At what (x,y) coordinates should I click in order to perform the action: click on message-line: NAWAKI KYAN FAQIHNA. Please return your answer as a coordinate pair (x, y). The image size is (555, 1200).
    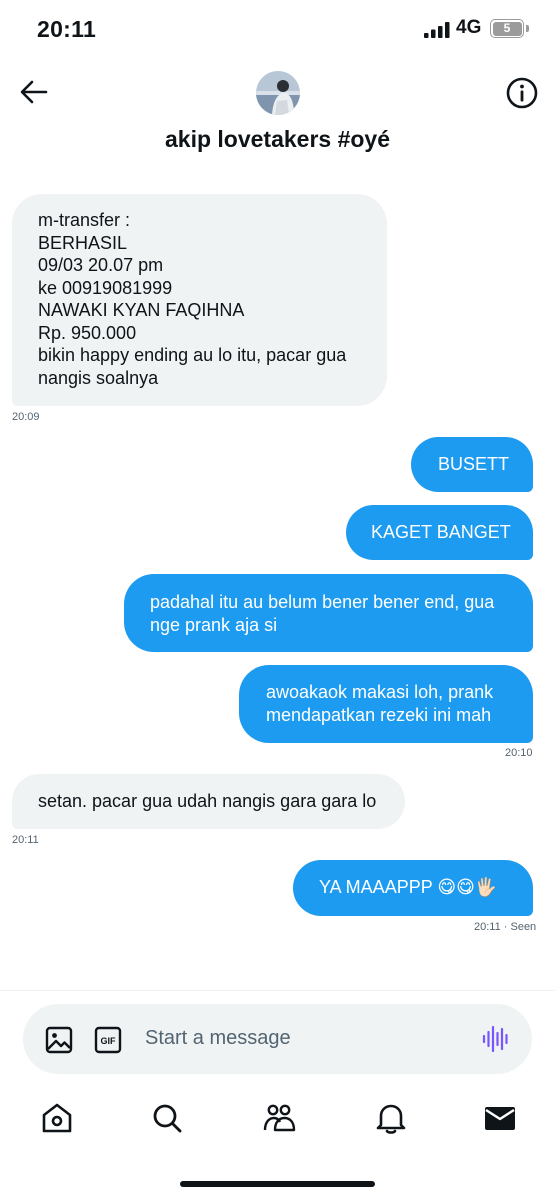
    Looking at the image, I should click on (141, 310).